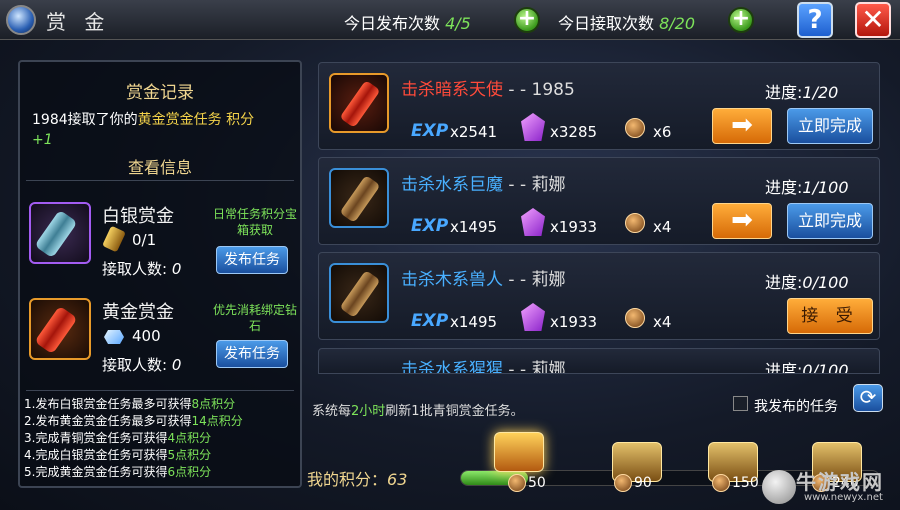 The width and height of the screenshot is (900, 510). What do you see at coordinates (114, 337) in the screenshot?
I see `diamond-icon` at bounding box center [114, 337].